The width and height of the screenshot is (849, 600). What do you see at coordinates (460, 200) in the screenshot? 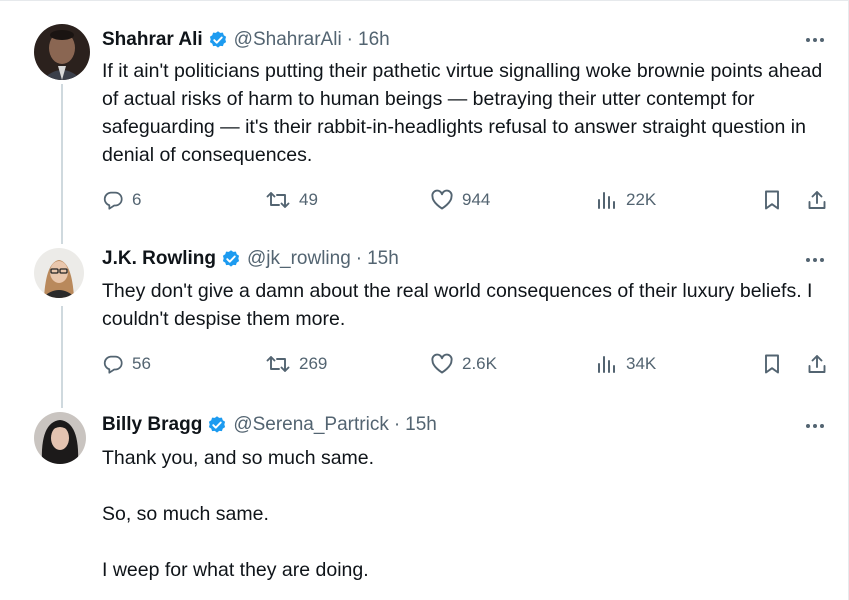
I see `like-button: 944` at bounding box center [460, 200].